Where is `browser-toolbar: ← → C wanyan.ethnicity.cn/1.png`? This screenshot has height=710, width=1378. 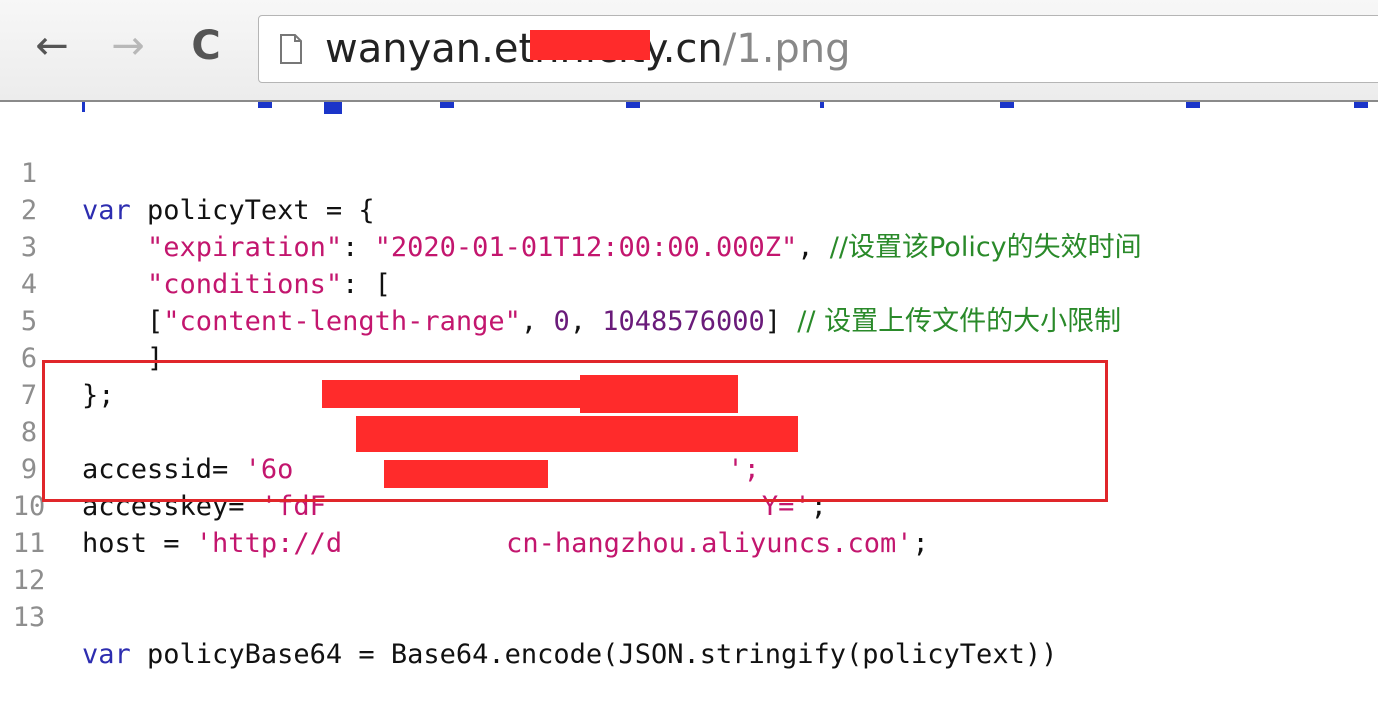 browser-toolbar: ← → C wanyan.ethnicity.cn/1.png is located at coordinates (689, 50).